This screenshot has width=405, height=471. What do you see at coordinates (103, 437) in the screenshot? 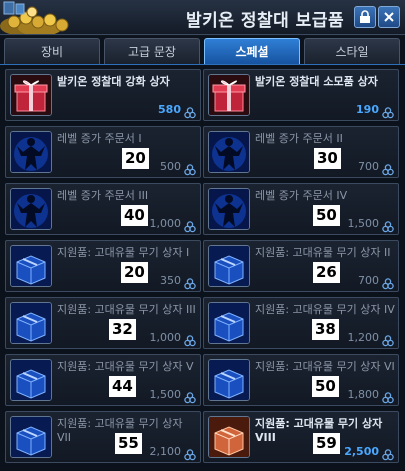
I see `item-card: 지원품: 고대유물 무기 상자 VII 2,100` at bounding box center [103, 437].